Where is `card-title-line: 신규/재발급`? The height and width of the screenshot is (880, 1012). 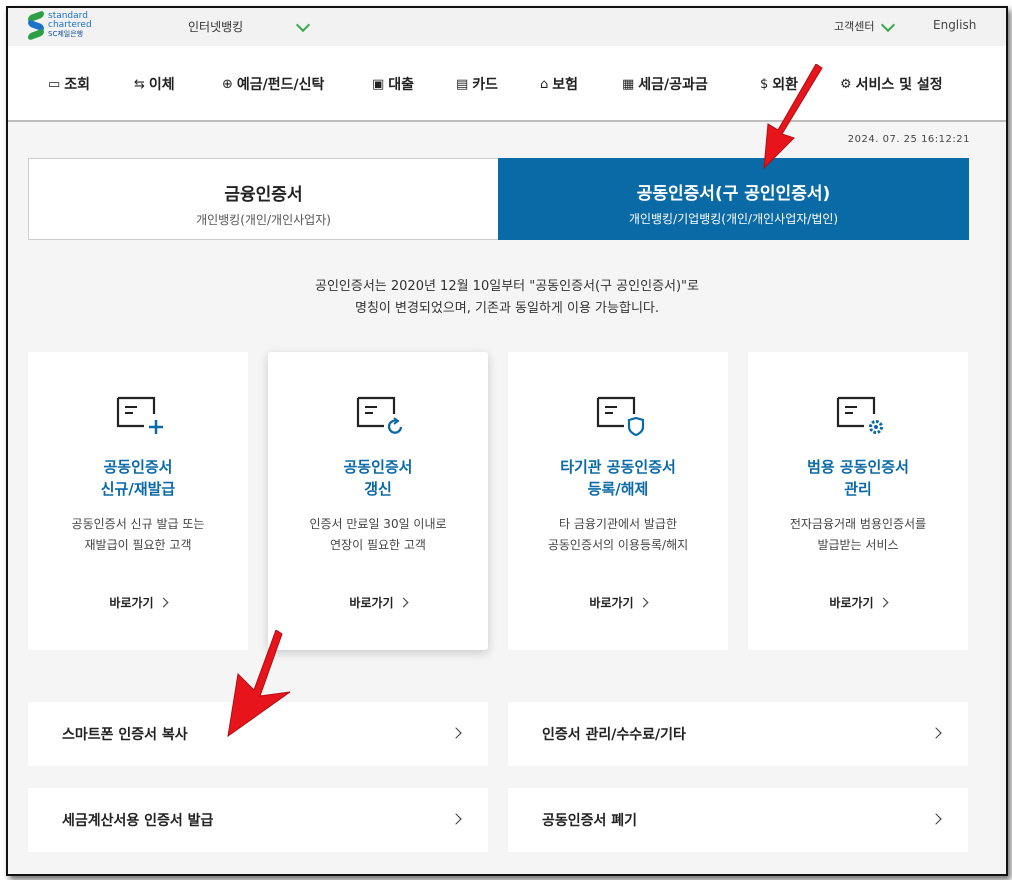 card-title-line: 신규/재발급 is located at coordinates (138, 489).